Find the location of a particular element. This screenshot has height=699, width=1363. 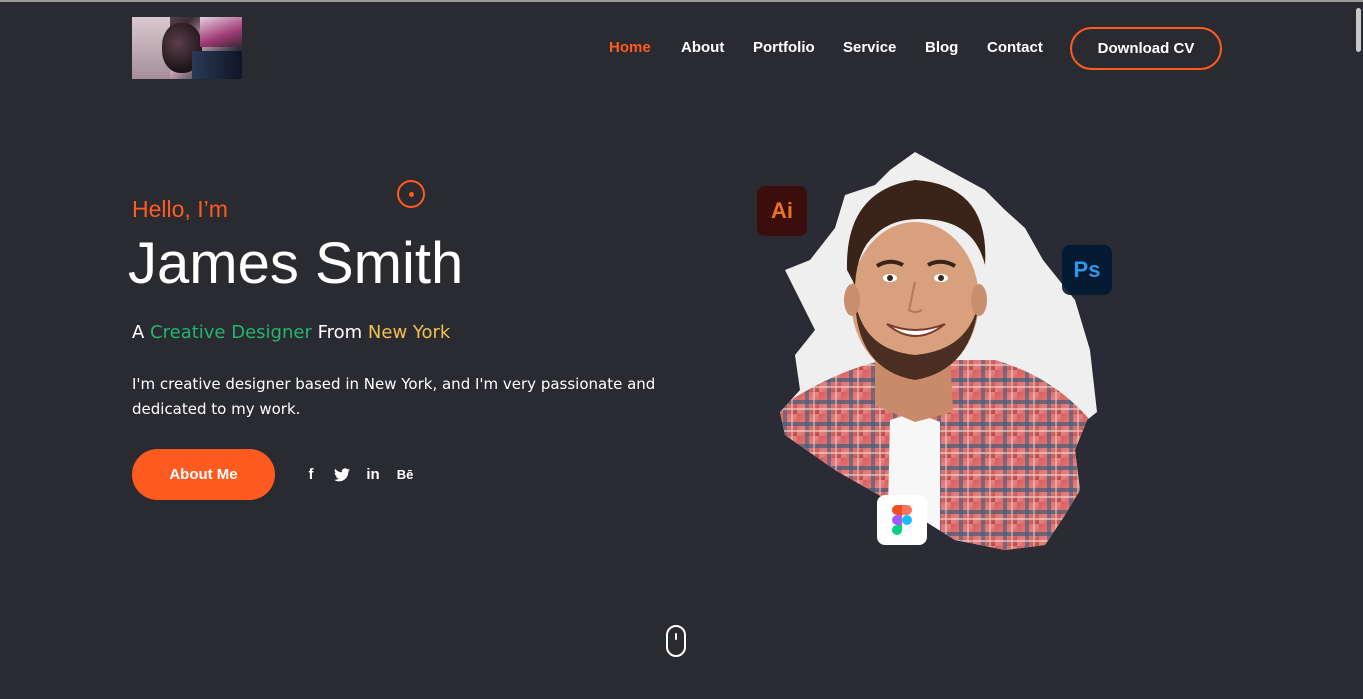

illustrator-badge: Ai is located at coordinates (782, 211).